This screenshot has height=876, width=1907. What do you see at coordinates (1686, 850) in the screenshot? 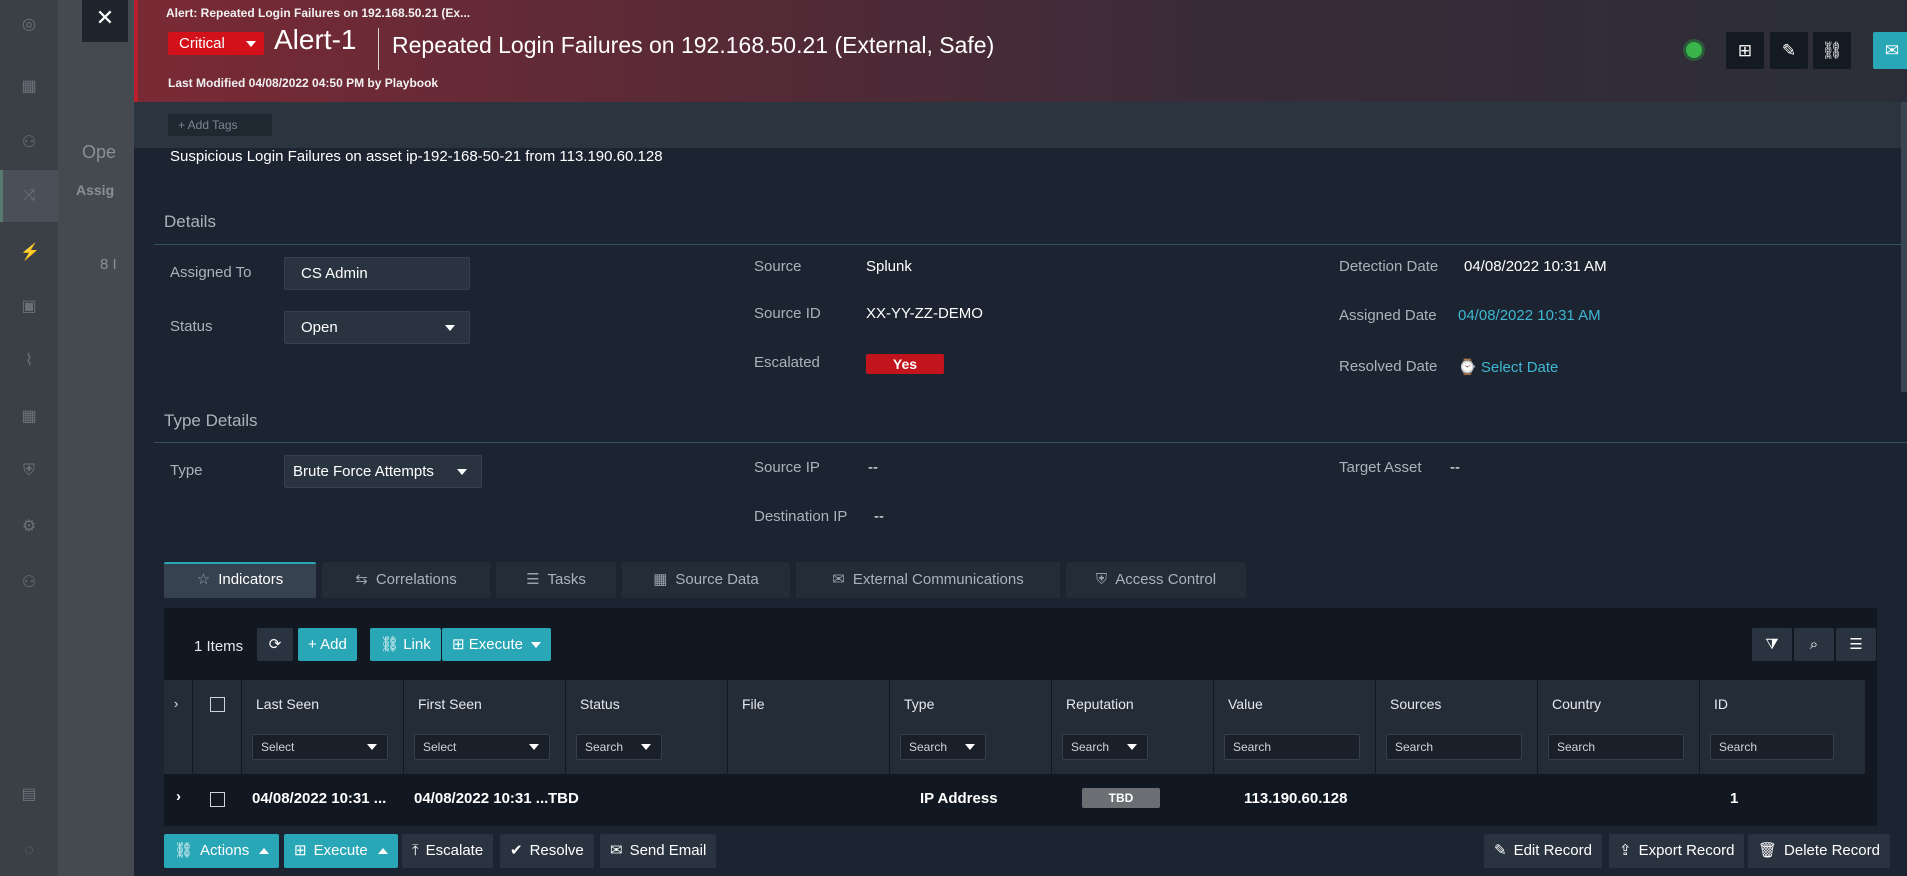
I see `export-record-label: Export Record` at bounding box center [1686, 850].